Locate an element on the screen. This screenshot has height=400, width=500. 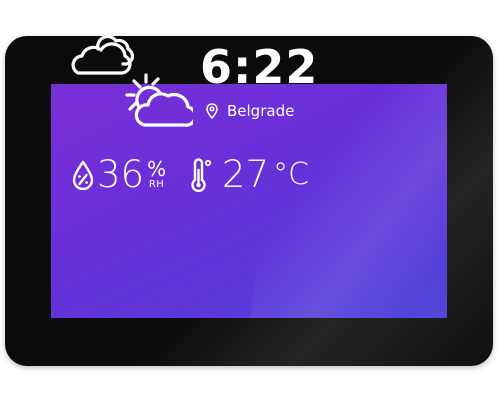
temperature-unit: °C is located at coordinates (291, 174).